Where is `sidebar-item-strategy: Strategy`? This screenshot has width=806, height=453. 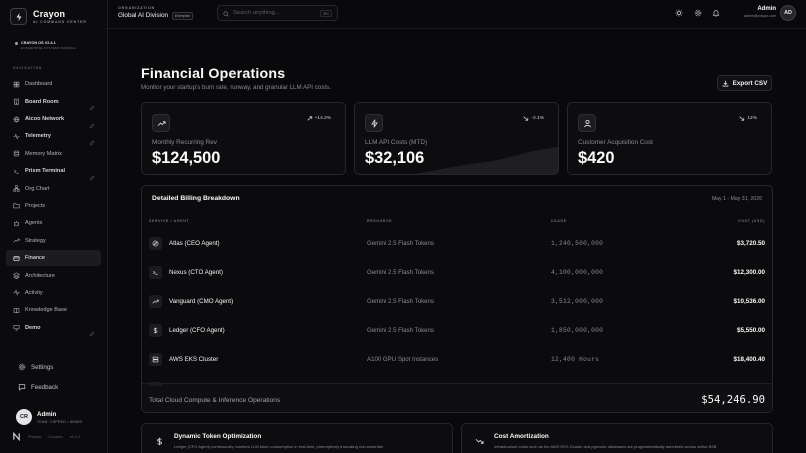
sidebar-item-strategy: Strategy is located at coordinates (53, 241).